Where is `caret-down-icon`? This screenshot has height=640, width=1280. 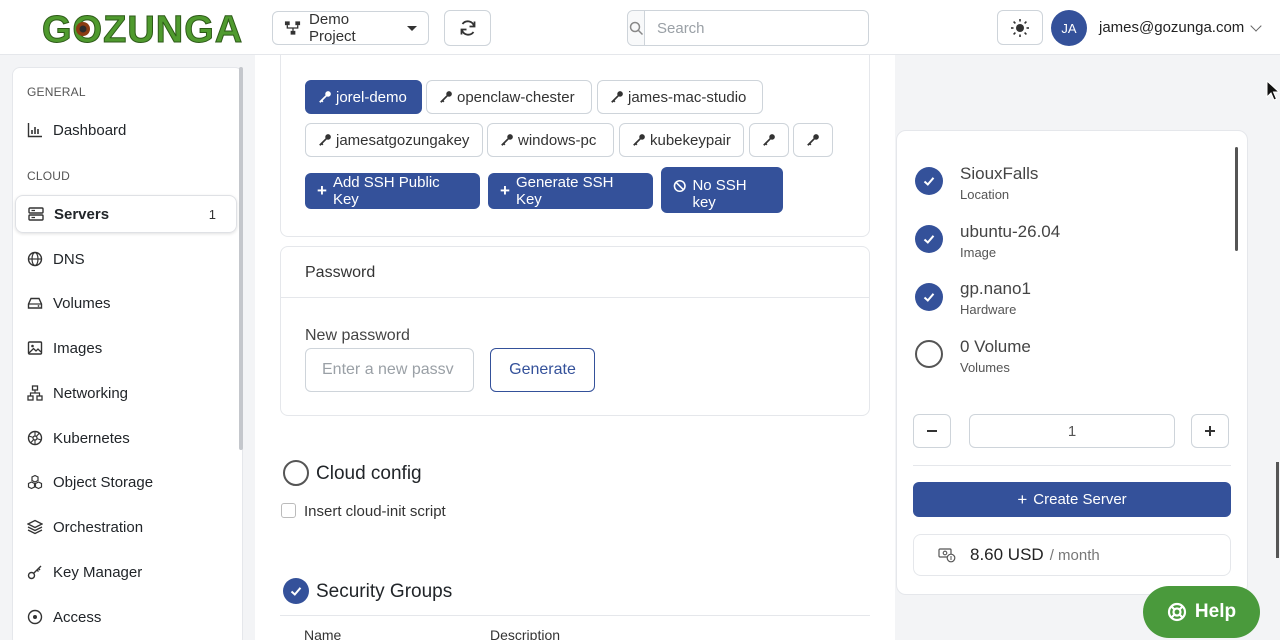
caret-down-icon is located at coordinates (412, 28).